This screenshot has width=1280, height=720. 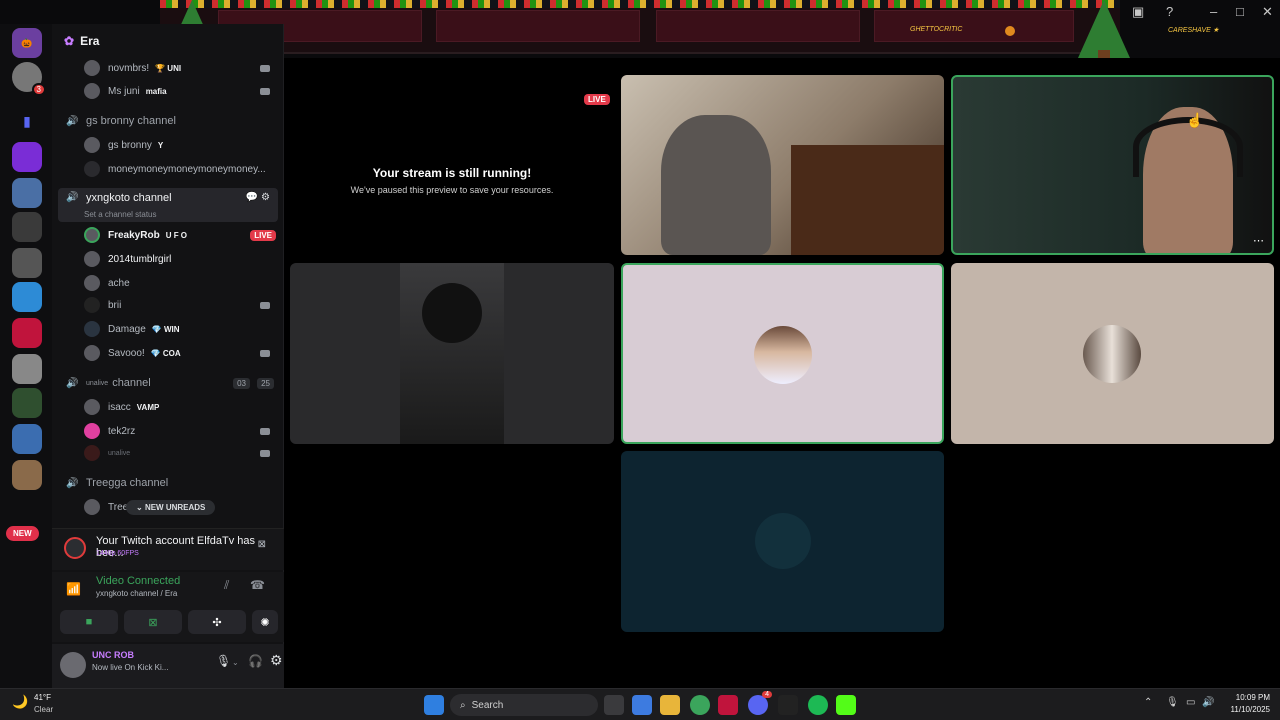 What do you see at coordinates (1248, 709) in the screenshot?
I see `clock-date: 11/10/2025` at bounding box center [1248, 709].